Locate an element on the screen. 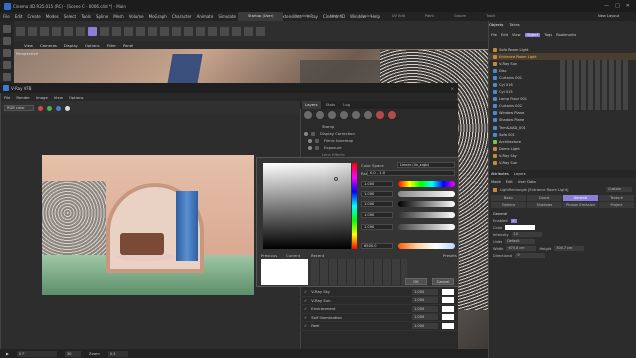 The height and width of the screenshot is (358, 636). list-item: Shadow Plane is located at coordinates (562, 120).